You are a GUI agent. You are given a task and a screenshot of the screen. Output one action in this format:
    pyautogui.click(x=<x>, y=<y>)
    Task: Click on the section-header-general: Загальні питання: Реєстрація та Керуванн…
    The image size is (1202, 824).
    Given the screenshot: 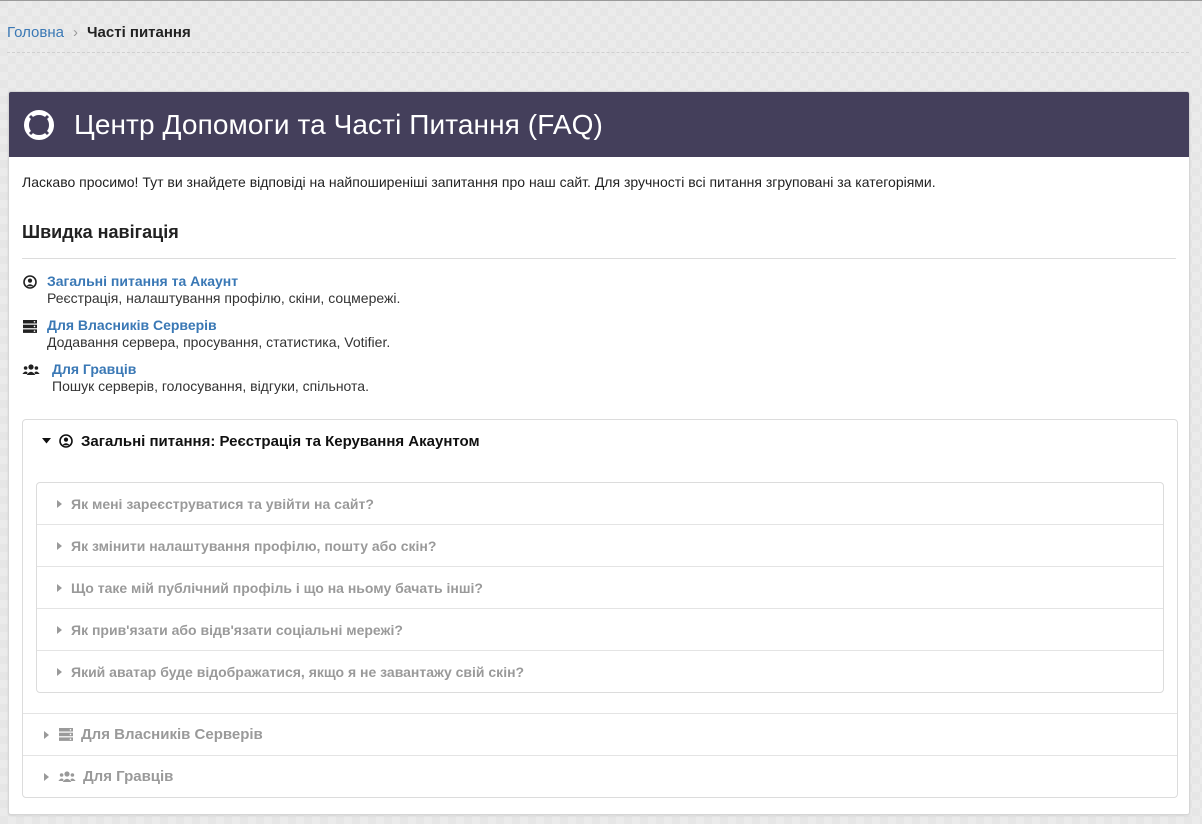 What is the action you would take?
    pyautogui.click(x=600, y=441)
    